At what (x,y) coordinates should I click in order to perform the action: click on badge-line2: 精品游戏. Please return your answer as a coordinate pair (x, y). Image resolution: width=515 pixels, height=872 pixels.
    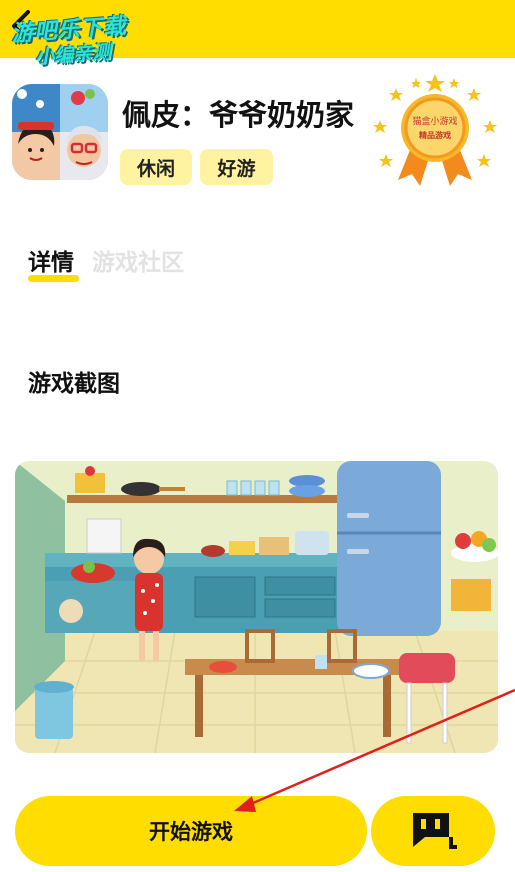
    Looking at the image, I should click on (435, 135).